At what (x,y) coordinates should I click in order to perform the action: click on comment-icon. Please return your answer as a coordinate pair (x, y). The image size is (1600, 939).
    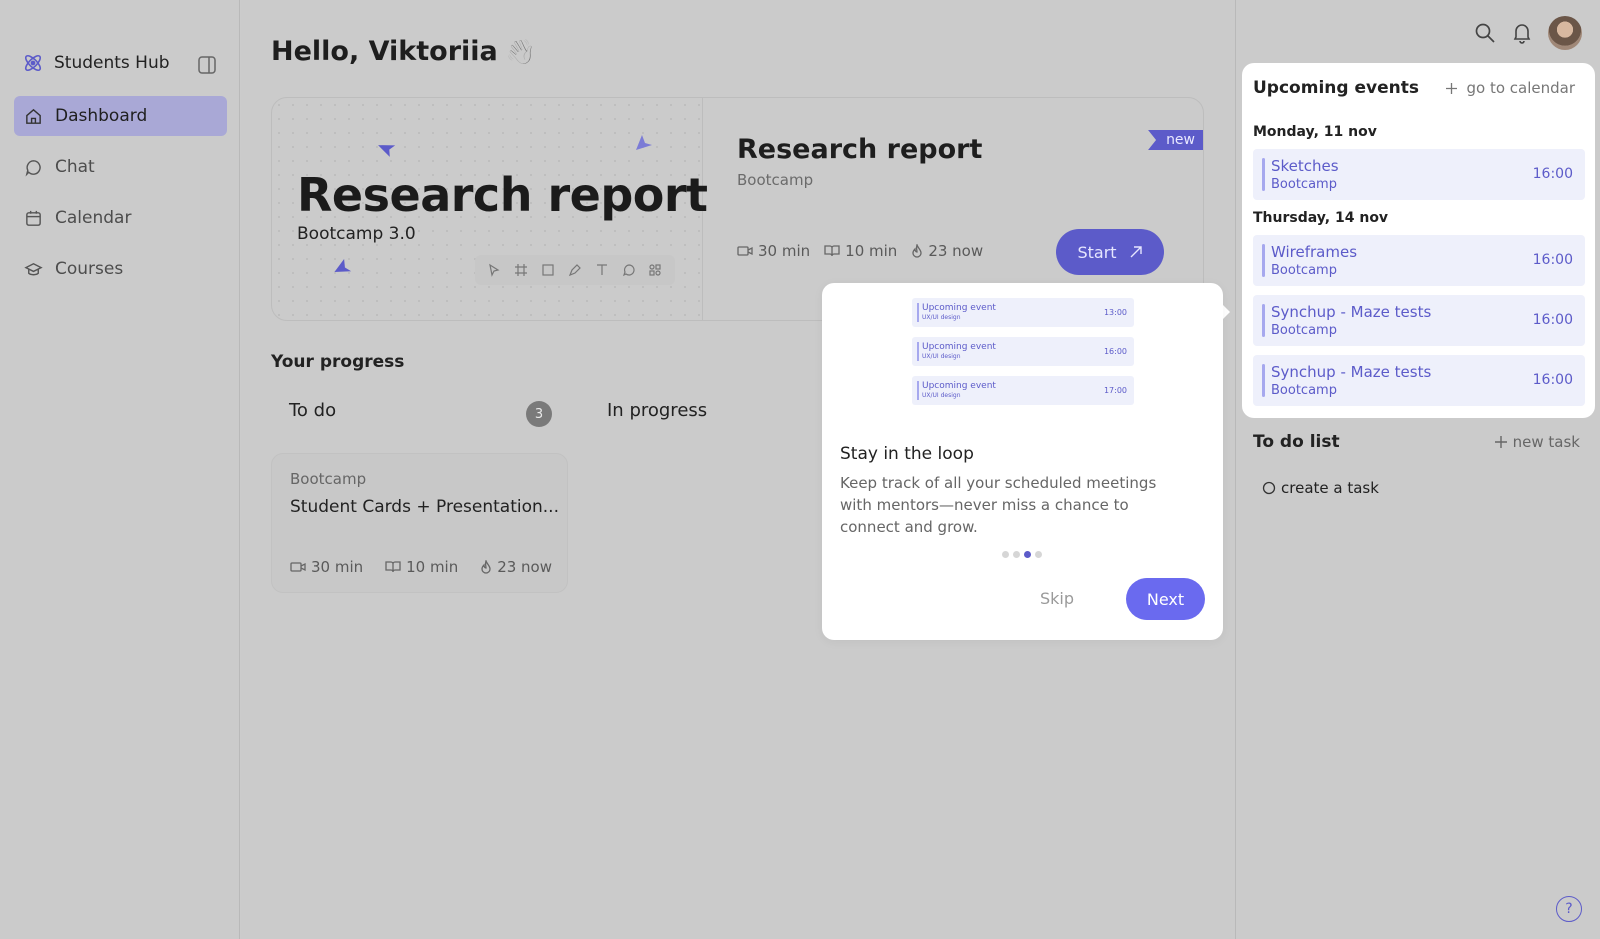
    Looking at the image, I should click on (628, 270).